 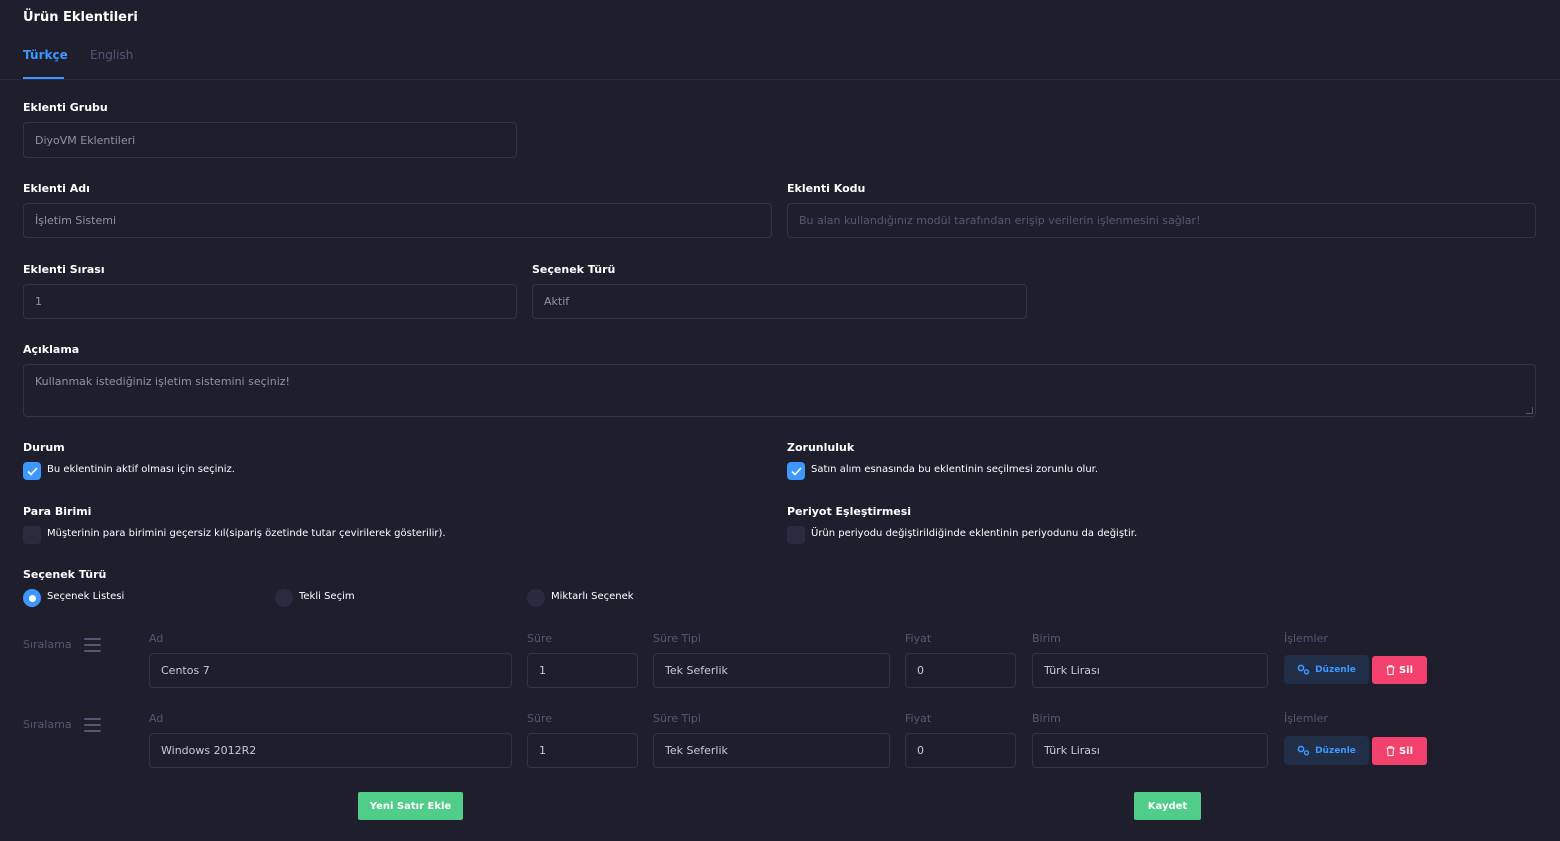 What do you see at coordinates (826, 188) in the screenshot?
I see `code-label: Eklenti Kodu` at bounding box center [826, 188].